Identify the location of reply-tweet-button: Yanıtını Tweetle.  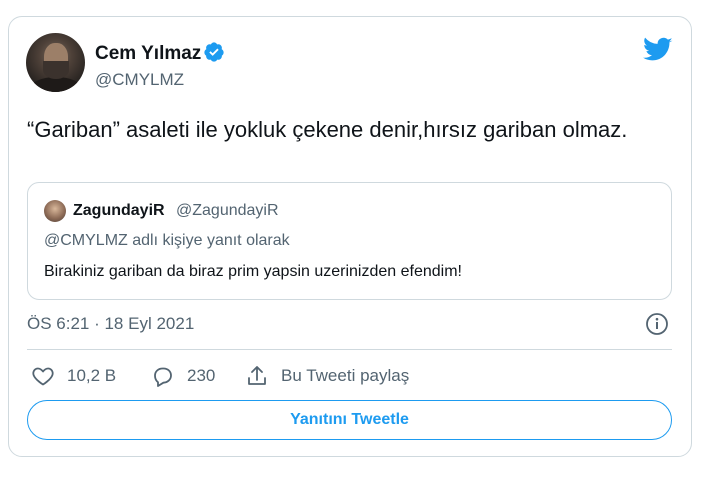
(349, 420).